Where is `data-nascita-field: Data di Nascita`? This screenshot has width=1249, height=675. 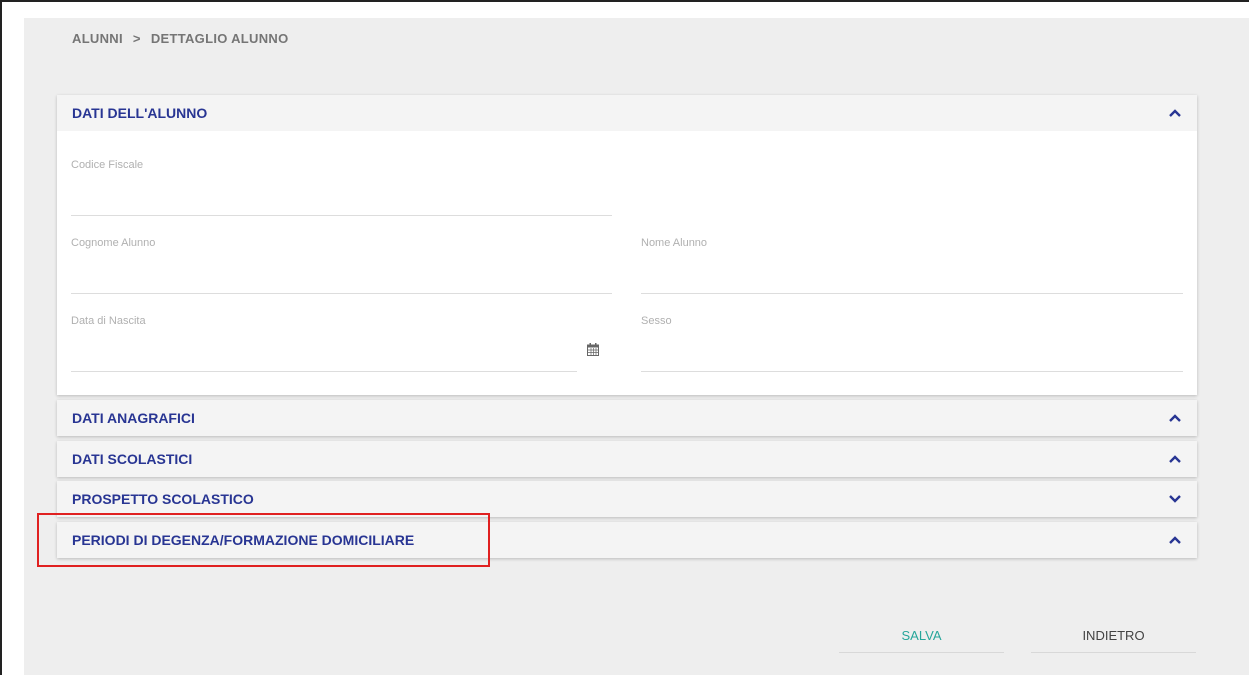 data-nascita-field: Data di Nascita is located at coordinates (324, 343).